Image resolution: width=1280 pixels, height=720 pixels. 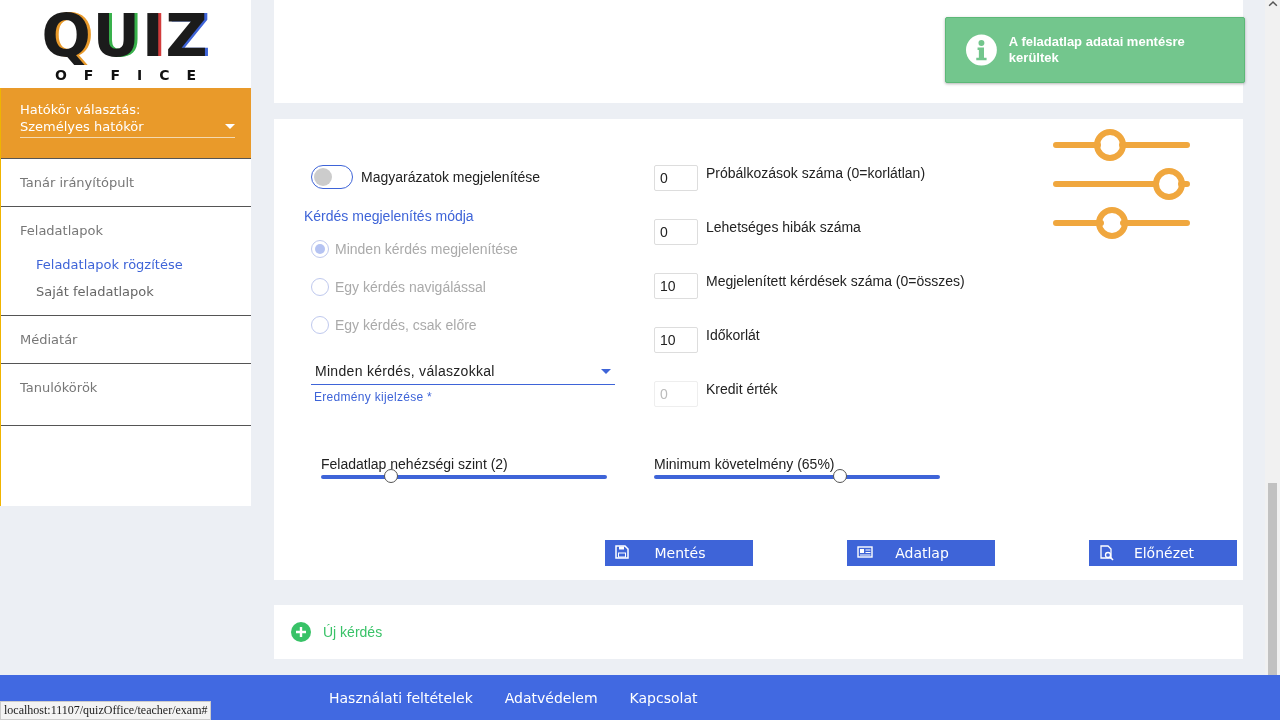 What do you see at coordinates (463, 372) in the screenshot?
I see `result-select: Minden kérdés, válaszokkal` at bounding box center [463, 372].